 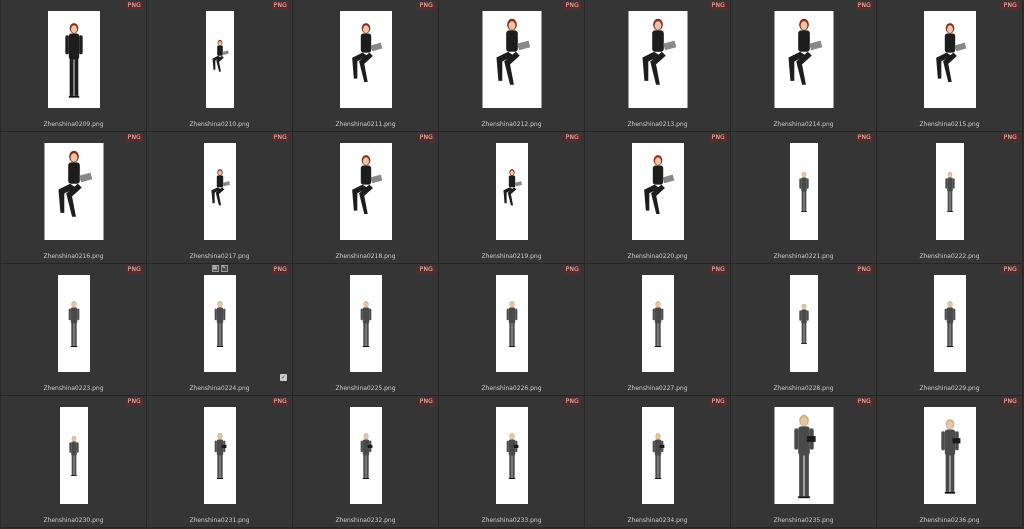 I want to click on thumbnail-tile: PNG Zhenshina0218.png, so click(x=366, y=198).